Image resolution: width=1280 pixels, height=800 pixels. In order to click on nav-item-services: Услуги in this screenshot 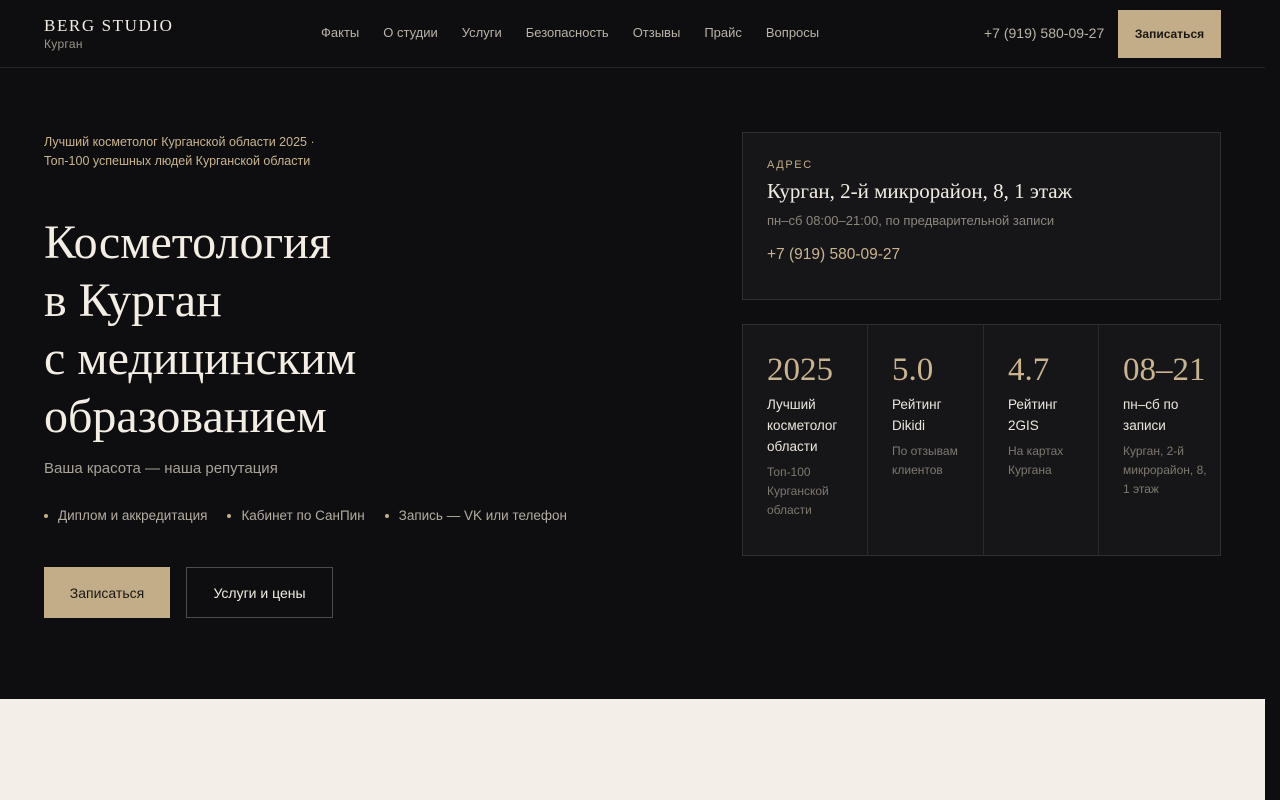, I will do `click(482, 32)`.